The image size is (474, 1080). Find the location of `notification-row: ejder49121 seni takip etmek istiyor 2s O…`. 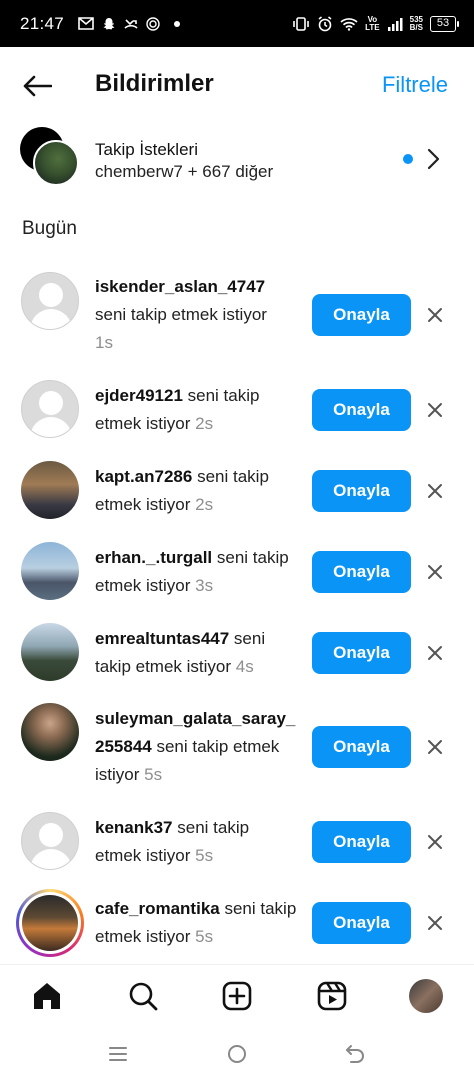

notification-row: ejder49121 seni takip etmek istiyor 2s O… is located at coordinates (237, 410).